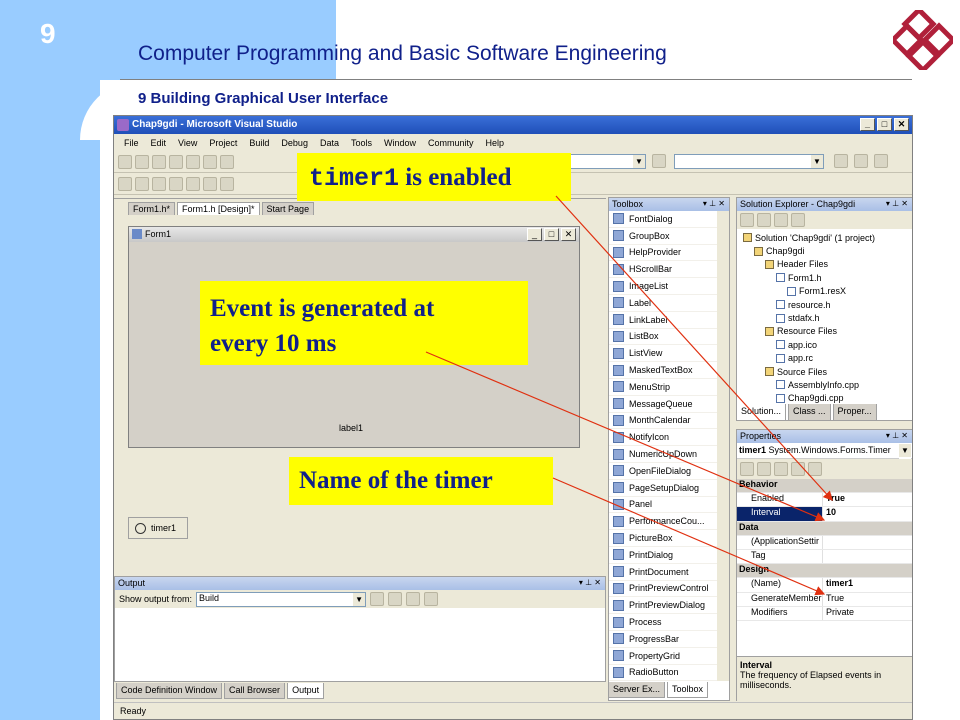  I want to click on property-row: Interval 10, so click(824, 514).